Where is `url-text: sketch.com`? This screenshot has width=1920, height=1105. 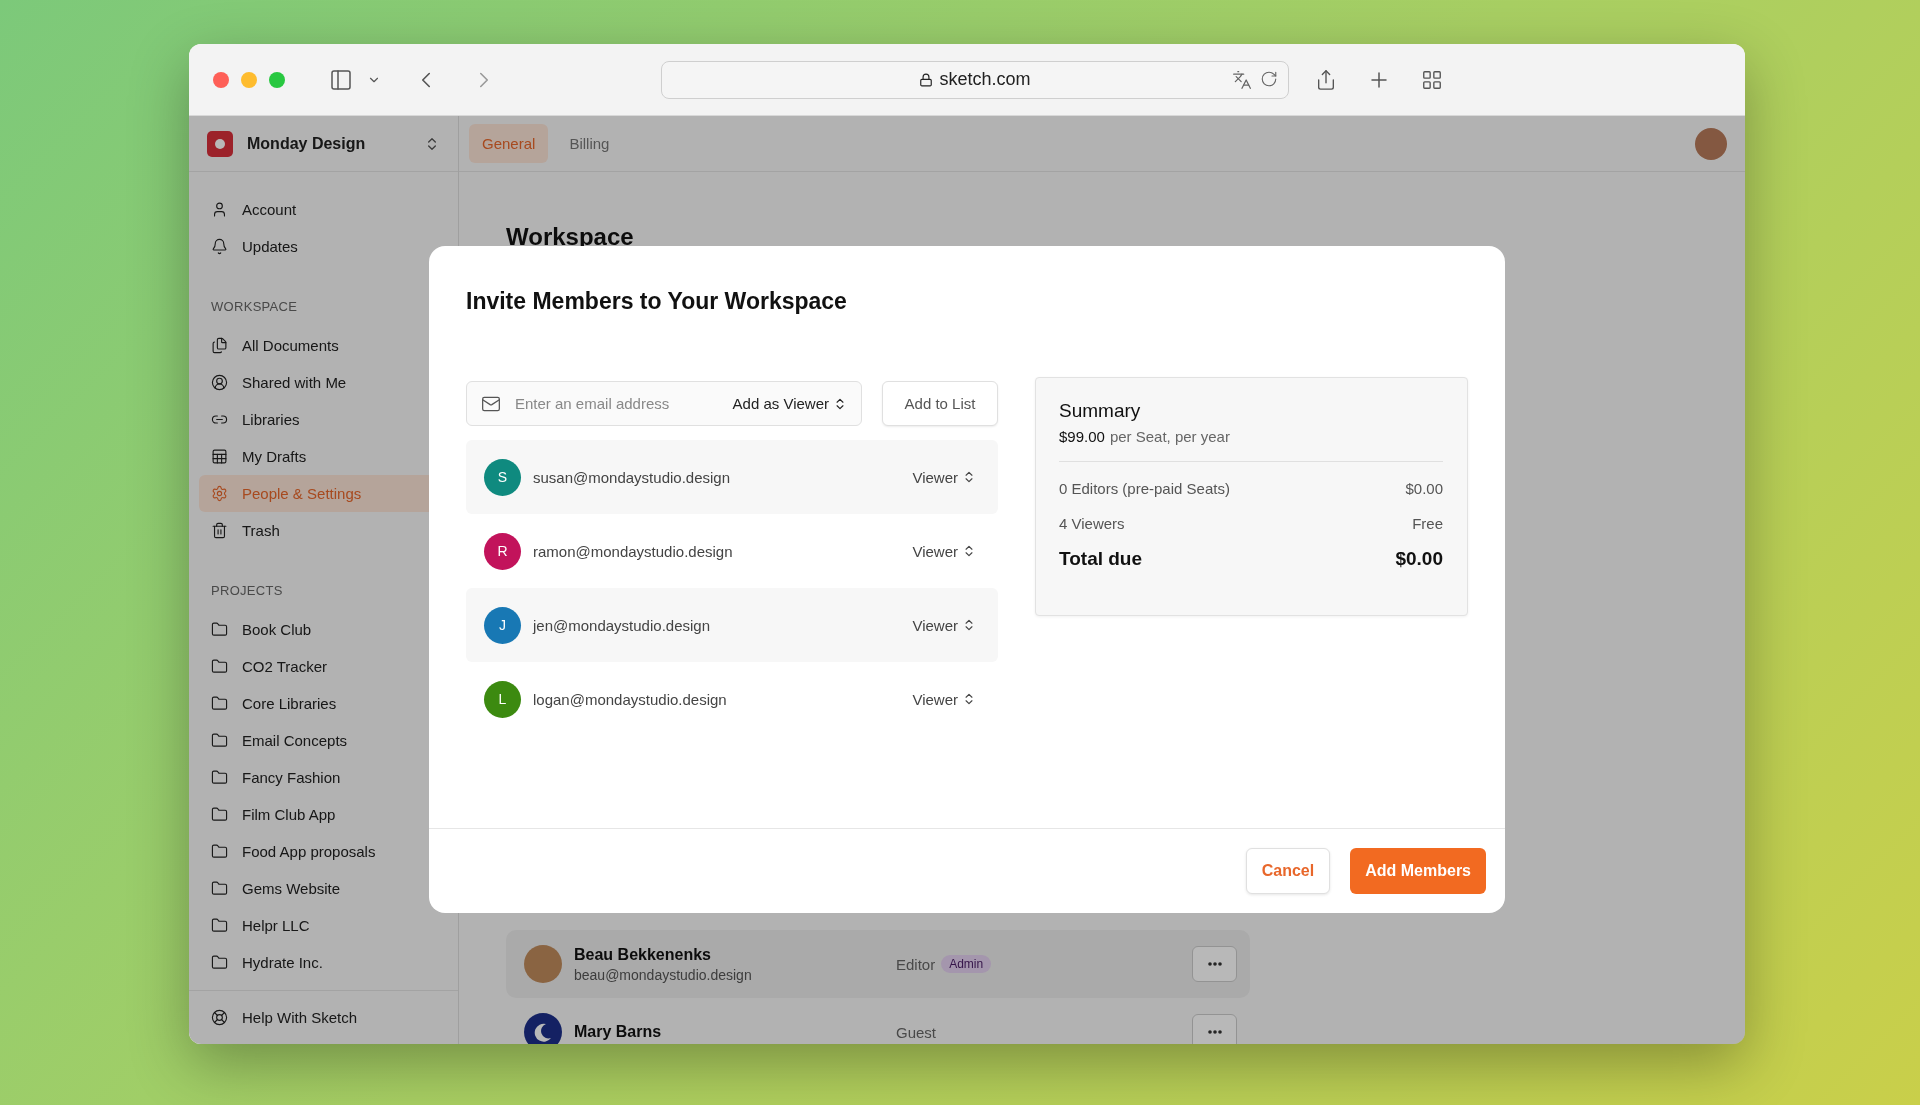
url-text: sketch.com is located at coordinates (985, 79).